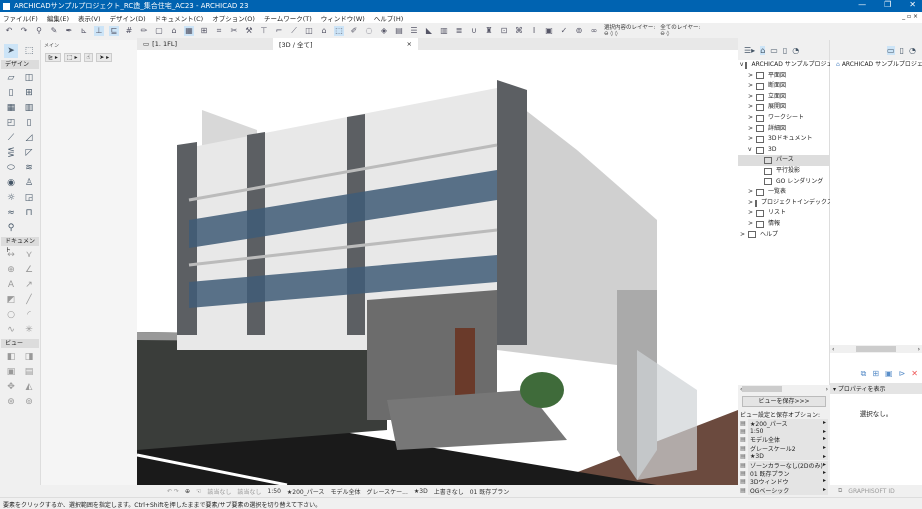 This screenshot has height=509, width=922. I want to click on tree-item: > リスト, so click(783, 213).